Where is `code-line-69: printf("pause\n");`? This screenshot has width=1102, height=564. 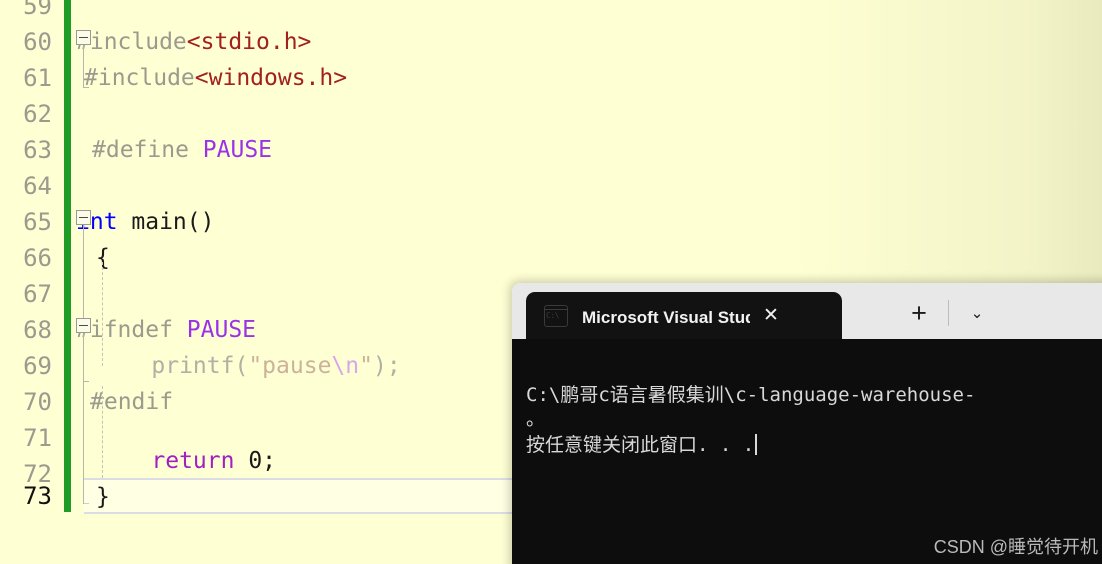 code-line-69: printf("pause\n"); is located at coordinates (248, 366).